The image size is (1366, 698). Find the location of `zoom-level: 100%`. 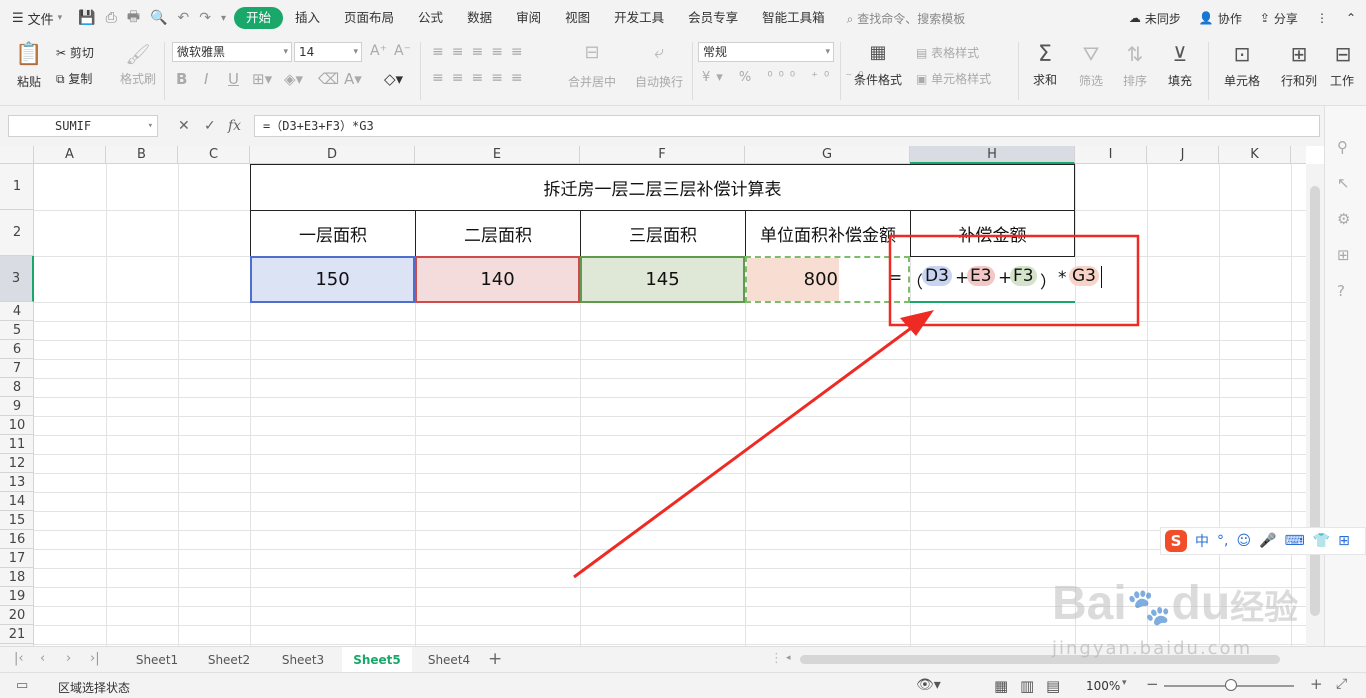

zoom-level: 100% is located at coordinates (1103, 686).